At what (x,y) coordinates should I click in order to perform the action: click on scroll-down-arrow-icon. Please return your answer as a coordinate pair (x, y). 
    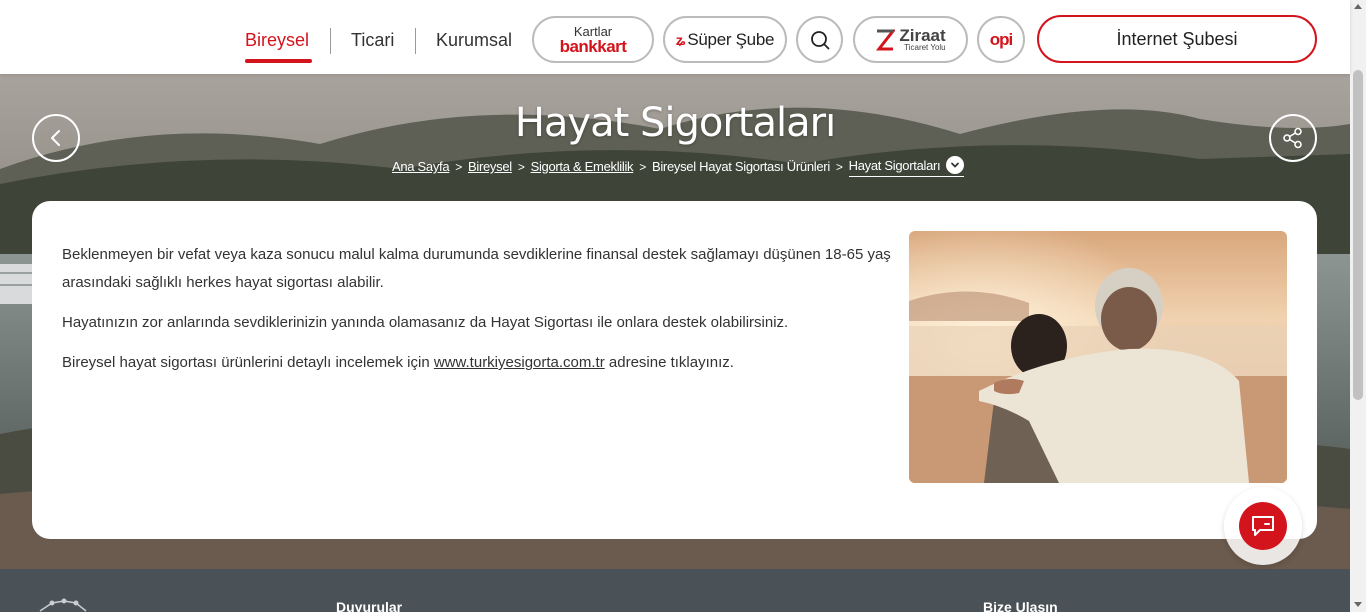
    Looking at the image, I should click on (1358, 604).